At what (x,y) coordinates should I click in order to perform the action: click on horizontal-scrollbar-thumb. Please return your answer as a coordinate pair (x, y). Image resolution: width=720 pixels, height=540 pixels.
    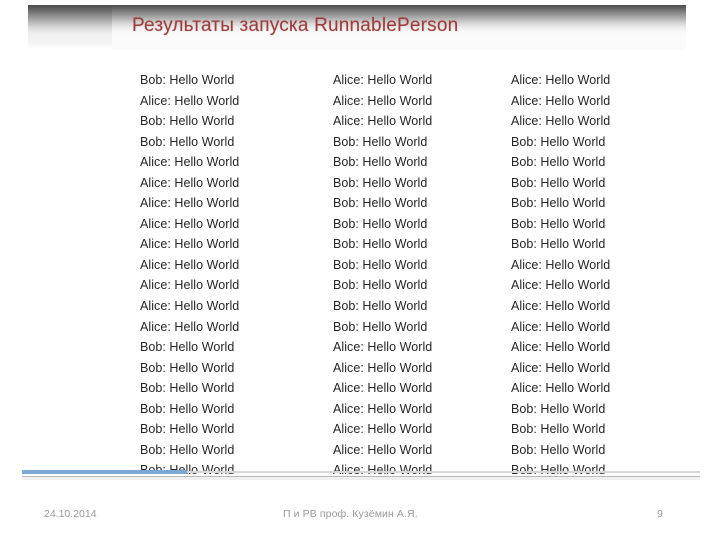
    Looking at the image, I should click on (104, 472).